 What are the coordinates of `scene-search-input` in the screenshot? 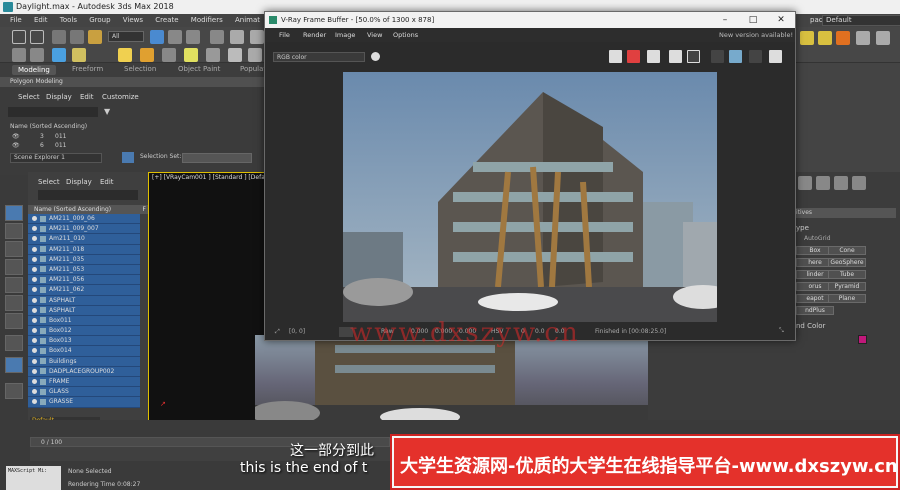 It's located at (88, 195).